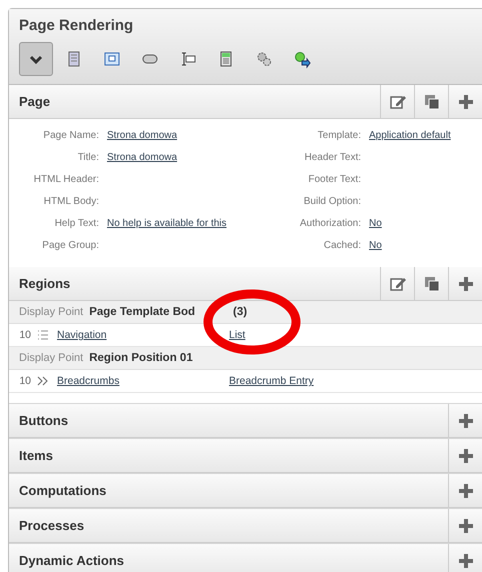 Image resolution: width=482 pixels, height=572 pixels. Describe the element at coordinates (63, 490) in the screenshot. I see `section-title: Computations` at that location.